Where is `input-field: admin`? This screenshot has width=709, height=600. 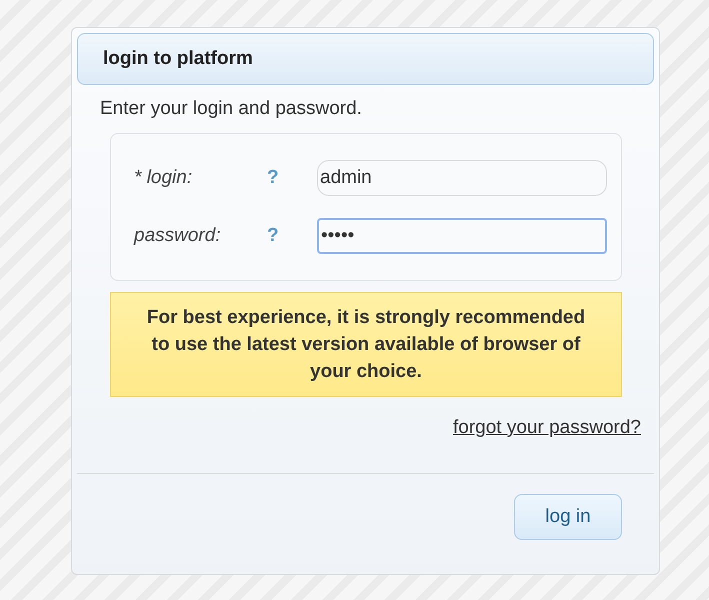
input-field: admin is located at coordinates (462, 178).